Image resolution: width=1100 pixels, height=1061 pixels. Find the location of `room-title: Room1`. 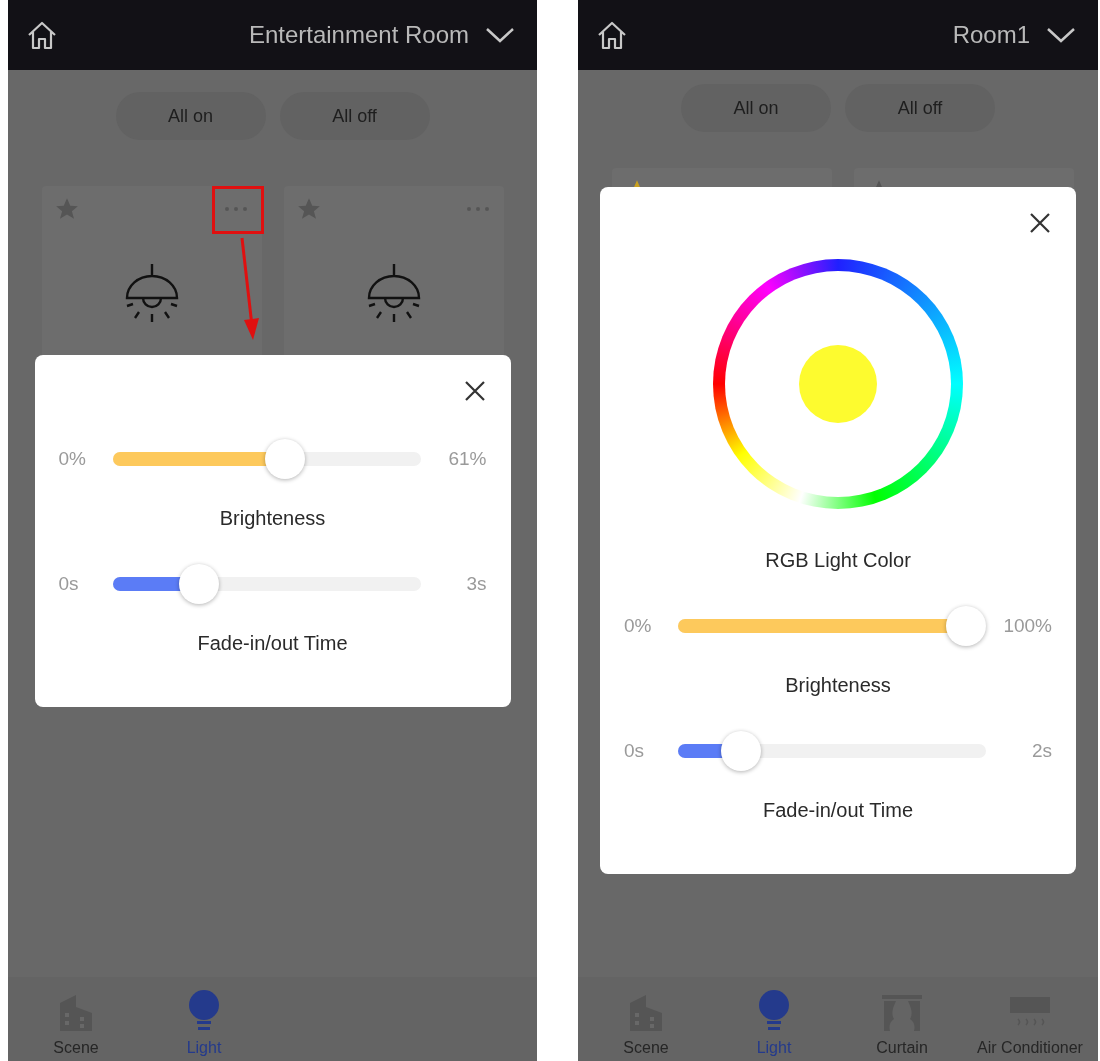

room-title: Room1 is located at coordinates (991, 35).